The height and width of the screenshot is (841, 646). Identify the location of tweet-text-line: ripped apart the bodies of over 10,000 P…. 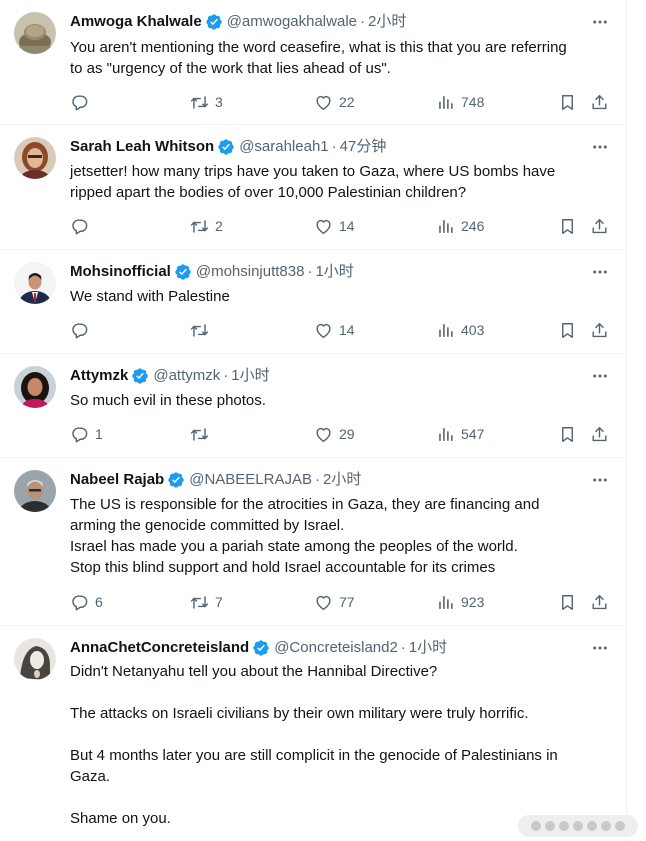
(268, 192).